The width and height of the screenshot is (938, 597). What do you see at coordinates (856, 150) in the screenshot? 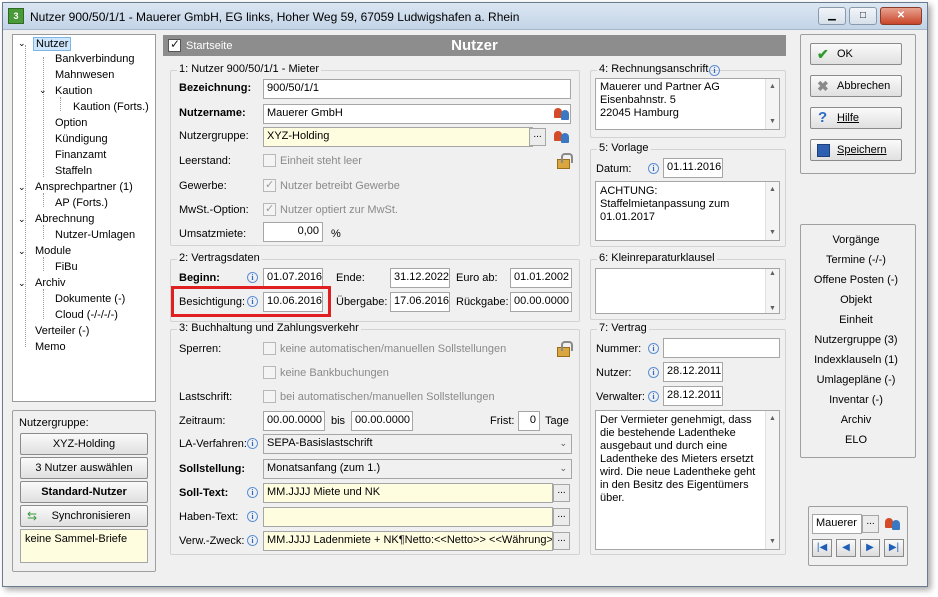
I see `save-button: Speichern` at bounding box center [856, 150].